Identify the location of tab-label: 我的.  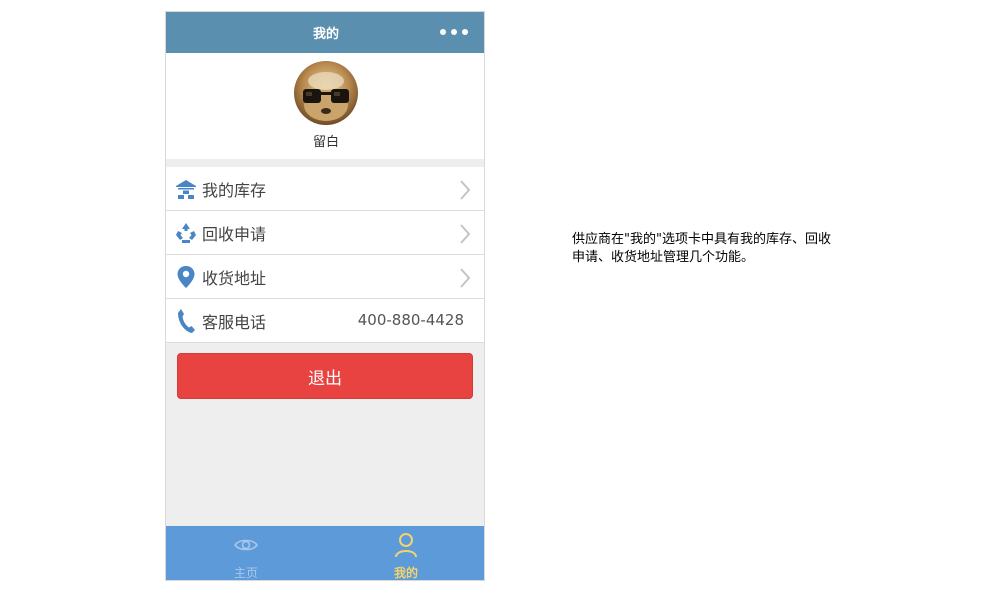
(405, 573).